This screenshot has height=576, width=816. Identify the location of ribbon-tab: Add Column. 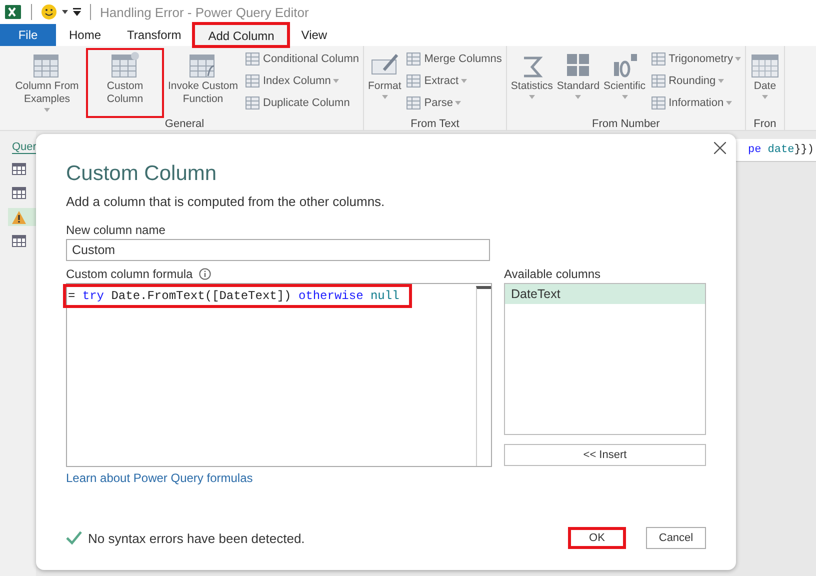
(241, 35).